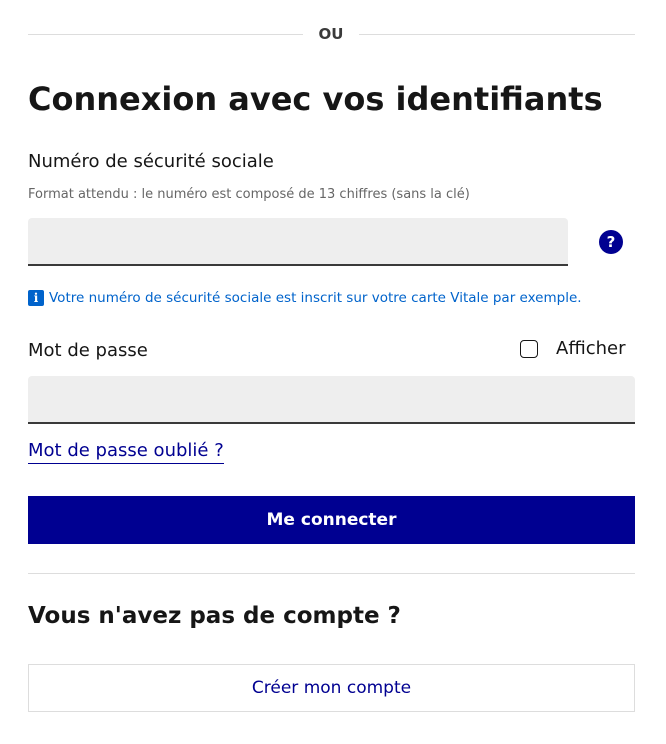 The height and width of the screenshot is (744, 666). What do you see at coordinates (331, 573) in the screenshot?
I see `section-divider` at bounding box center [331, 573].